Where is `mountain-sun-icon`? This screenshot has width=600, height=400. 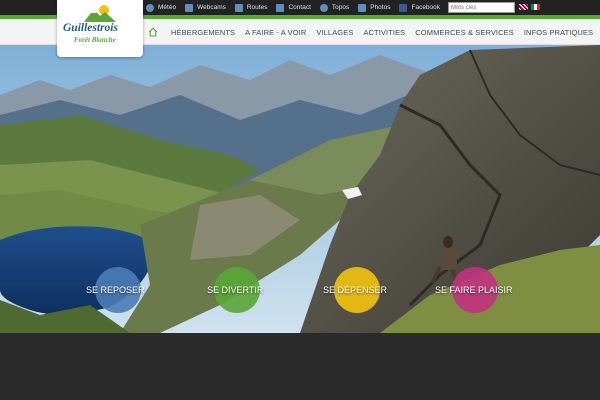
mountain-sun-icon is located at coordinates (100, 13).